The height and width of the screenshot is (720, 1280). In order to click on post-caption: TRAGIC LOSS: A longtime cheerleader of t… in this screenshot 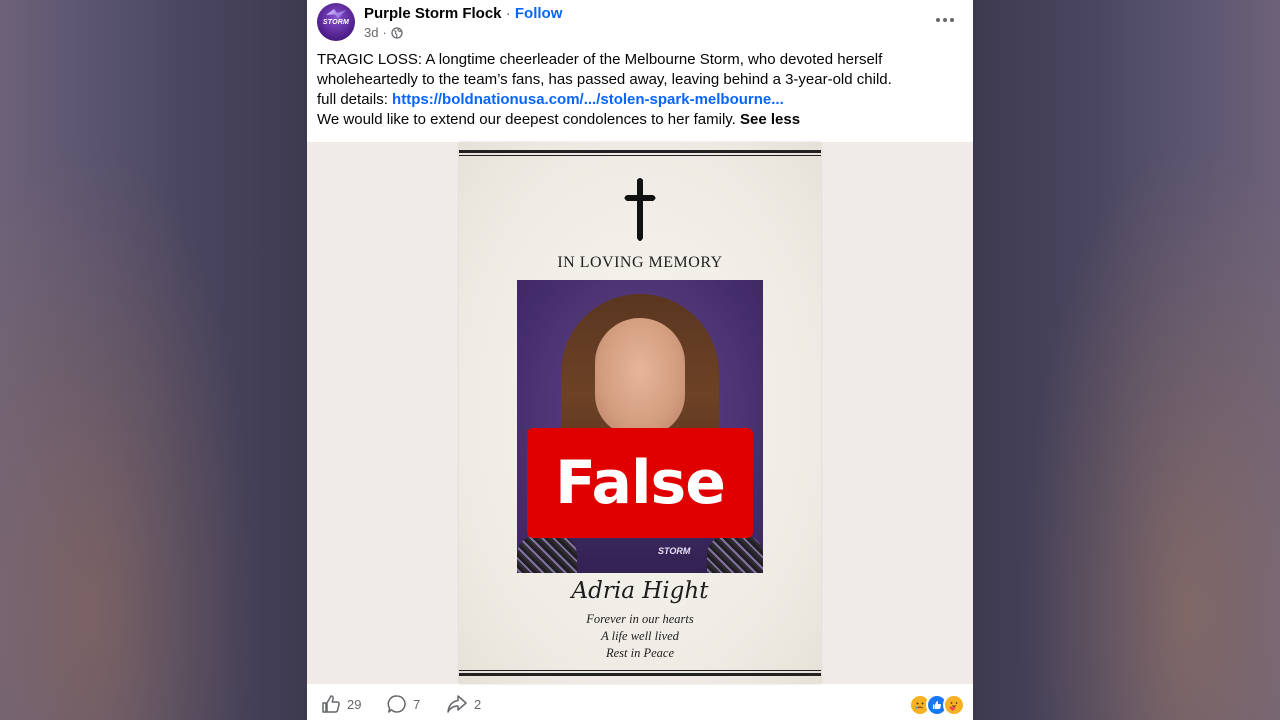, I will do `click(637, 90)`.